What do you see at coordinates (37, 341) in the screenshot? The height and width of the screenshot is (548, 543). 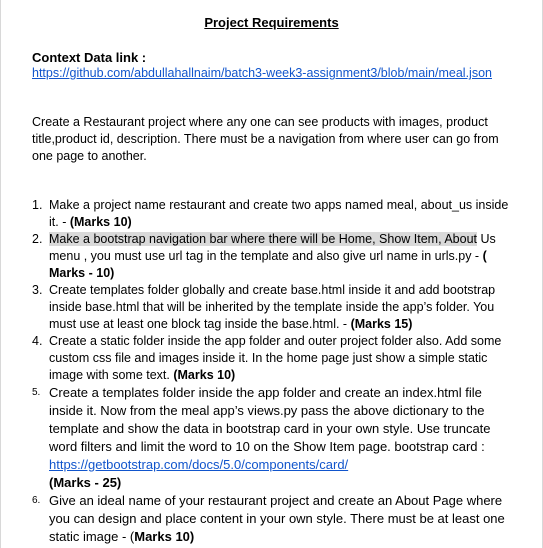 I see `list-item-number: 4.` at bounding box center [37, 341].